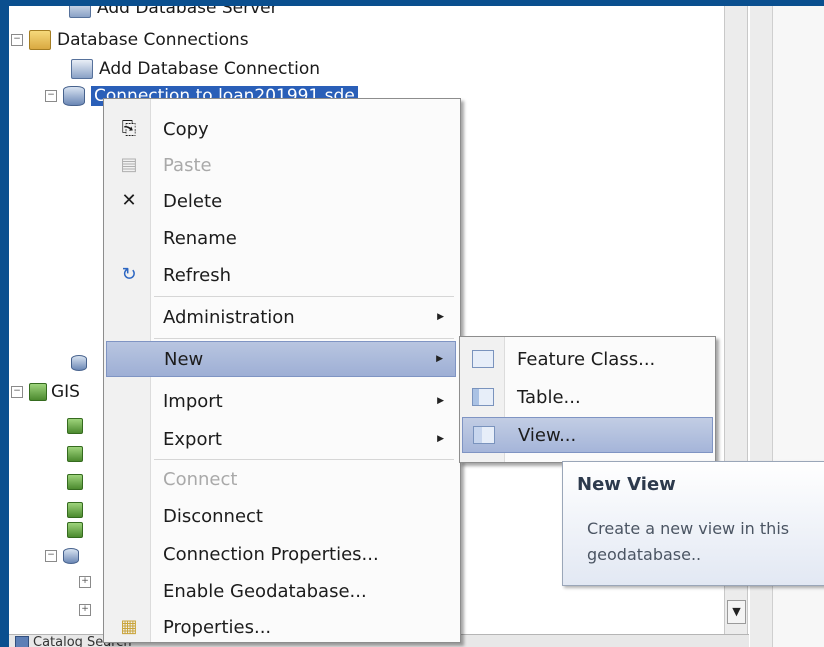 The width and height of the screenshot is (824, 647). What do you see at coordinates (281, 165) in the screenshot?
I see `menu-item-paste: ▤ Paste` at bounding box center [281, 165].